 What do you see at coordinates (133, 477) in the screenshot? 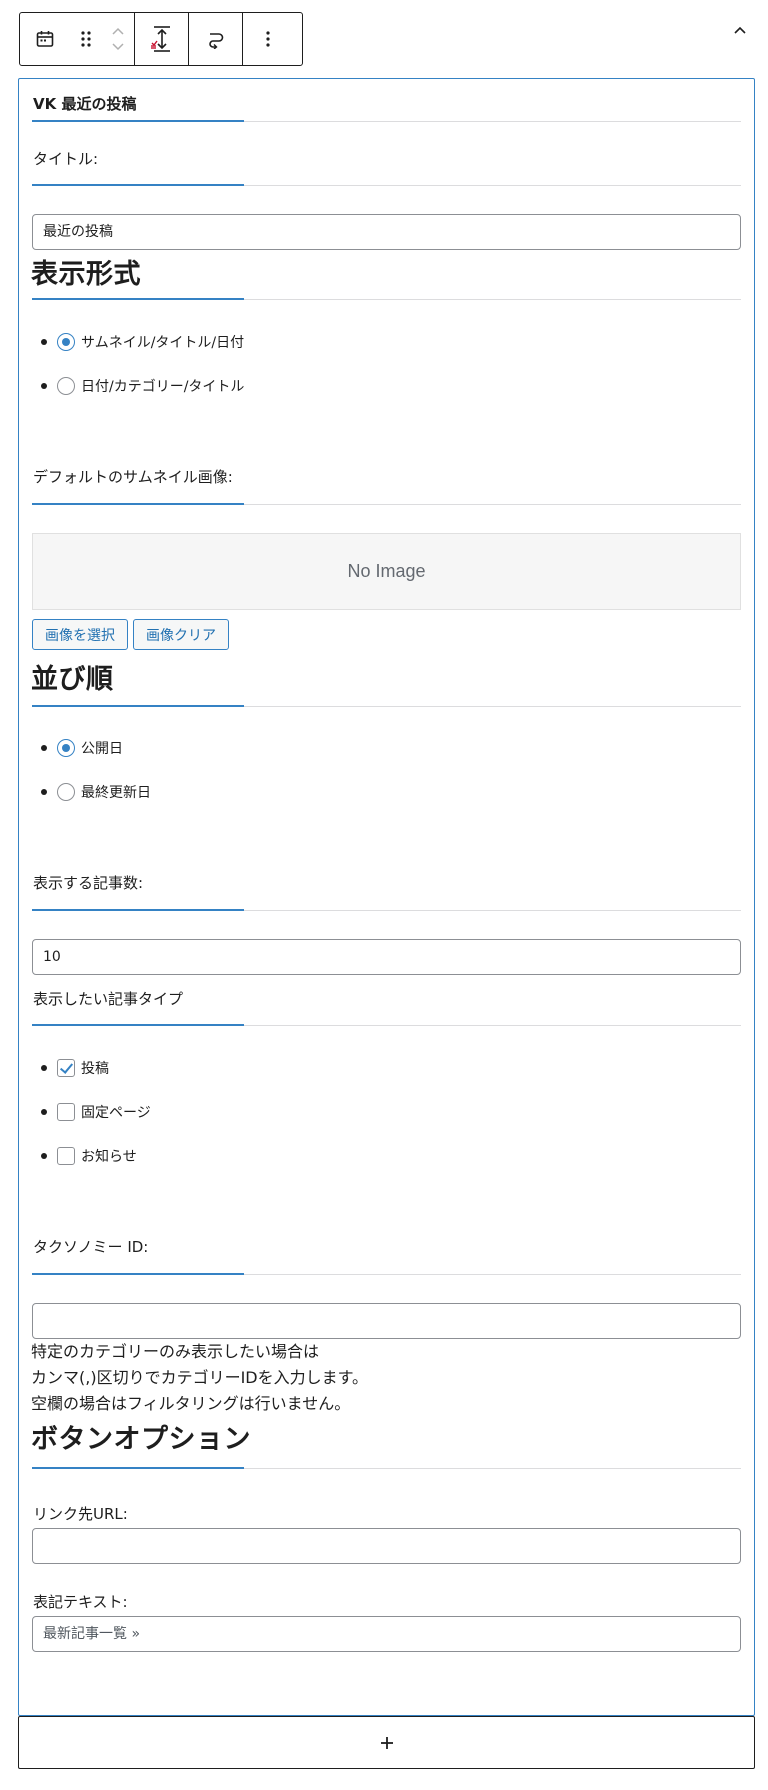
I see `thumbnail-label: デフォルトのサムネイル画像:` at bounding box center [133, 477].